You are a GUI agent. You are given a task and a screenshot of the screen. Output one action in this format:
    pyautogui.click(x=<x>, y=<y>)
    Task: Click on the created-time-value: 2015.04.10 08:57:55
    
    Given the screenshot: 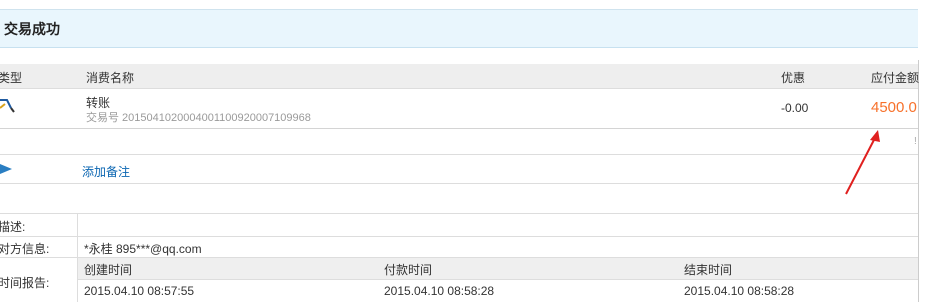 What is the action you would take?
    pyautogui.click(x=139, y=291)
    